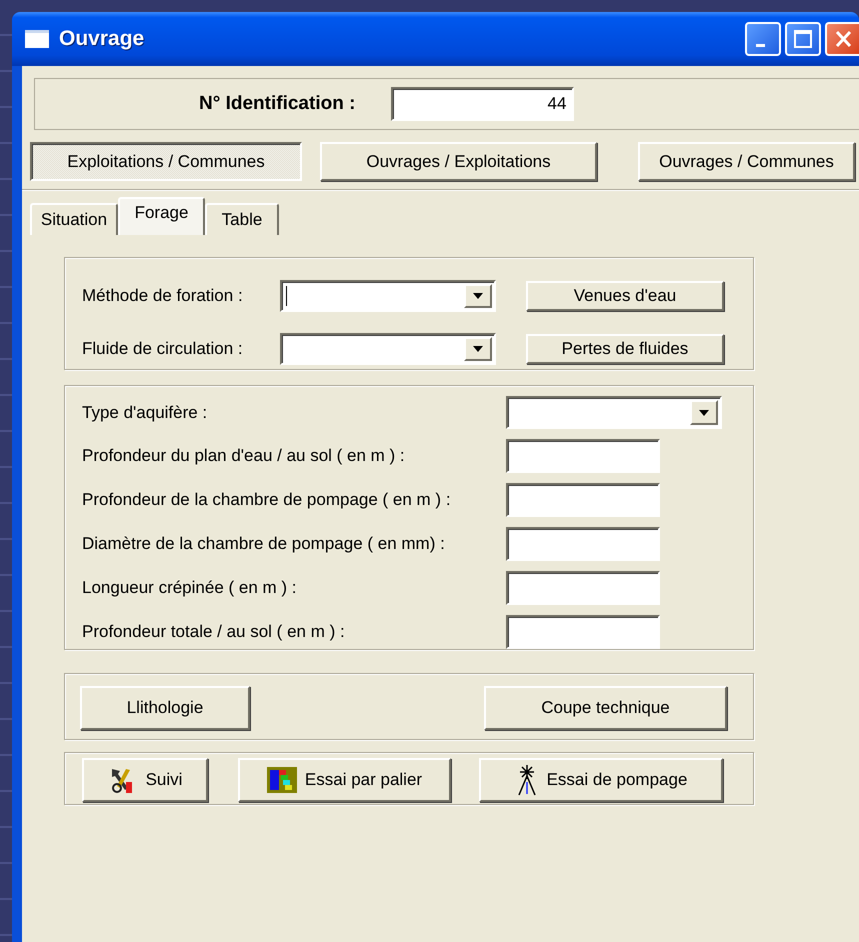 Image resolution: width=859 pixels, height=942 pixels. What do you see at coordinates (165, 708) in the screenshot?
I see `action-button: Llithologie` at bounding box center [165, 708].